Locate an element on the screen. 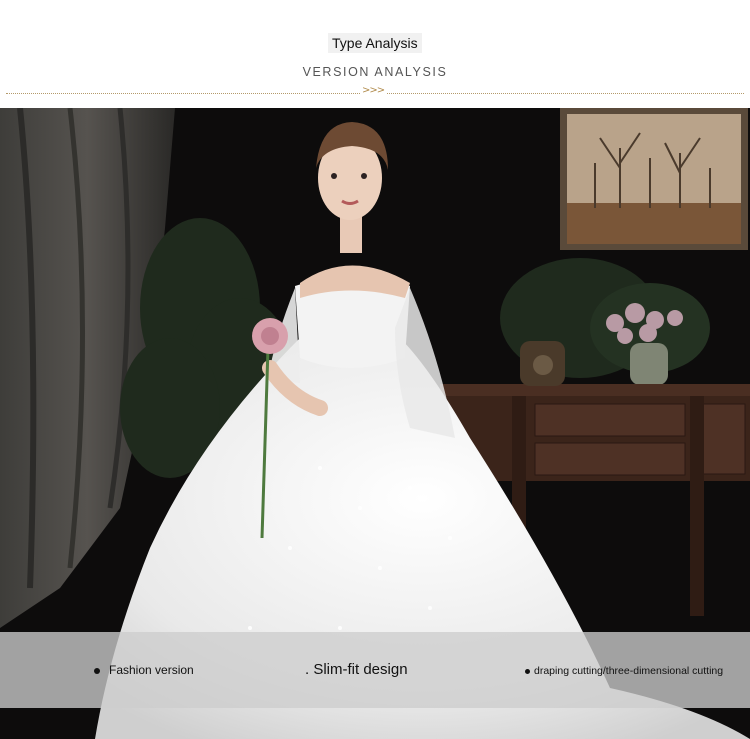  section-subtitle: VERSION ANALYSIS is located at coordinates (375, 72).